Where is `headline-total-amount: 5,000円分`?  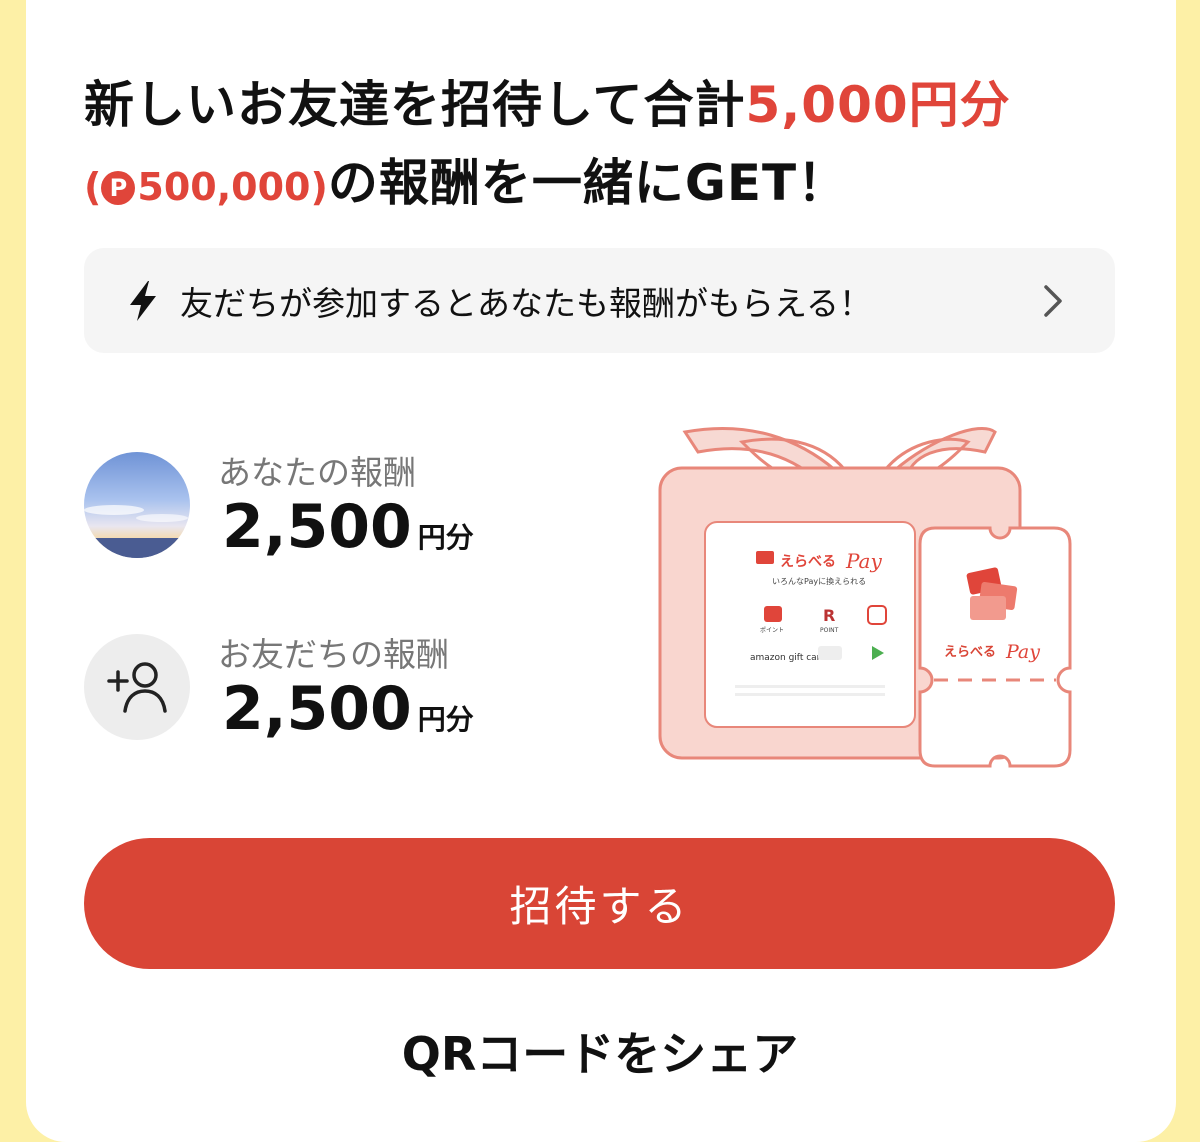
headline-total-amount: 5,000円分 is located at coordinates (878, 105).